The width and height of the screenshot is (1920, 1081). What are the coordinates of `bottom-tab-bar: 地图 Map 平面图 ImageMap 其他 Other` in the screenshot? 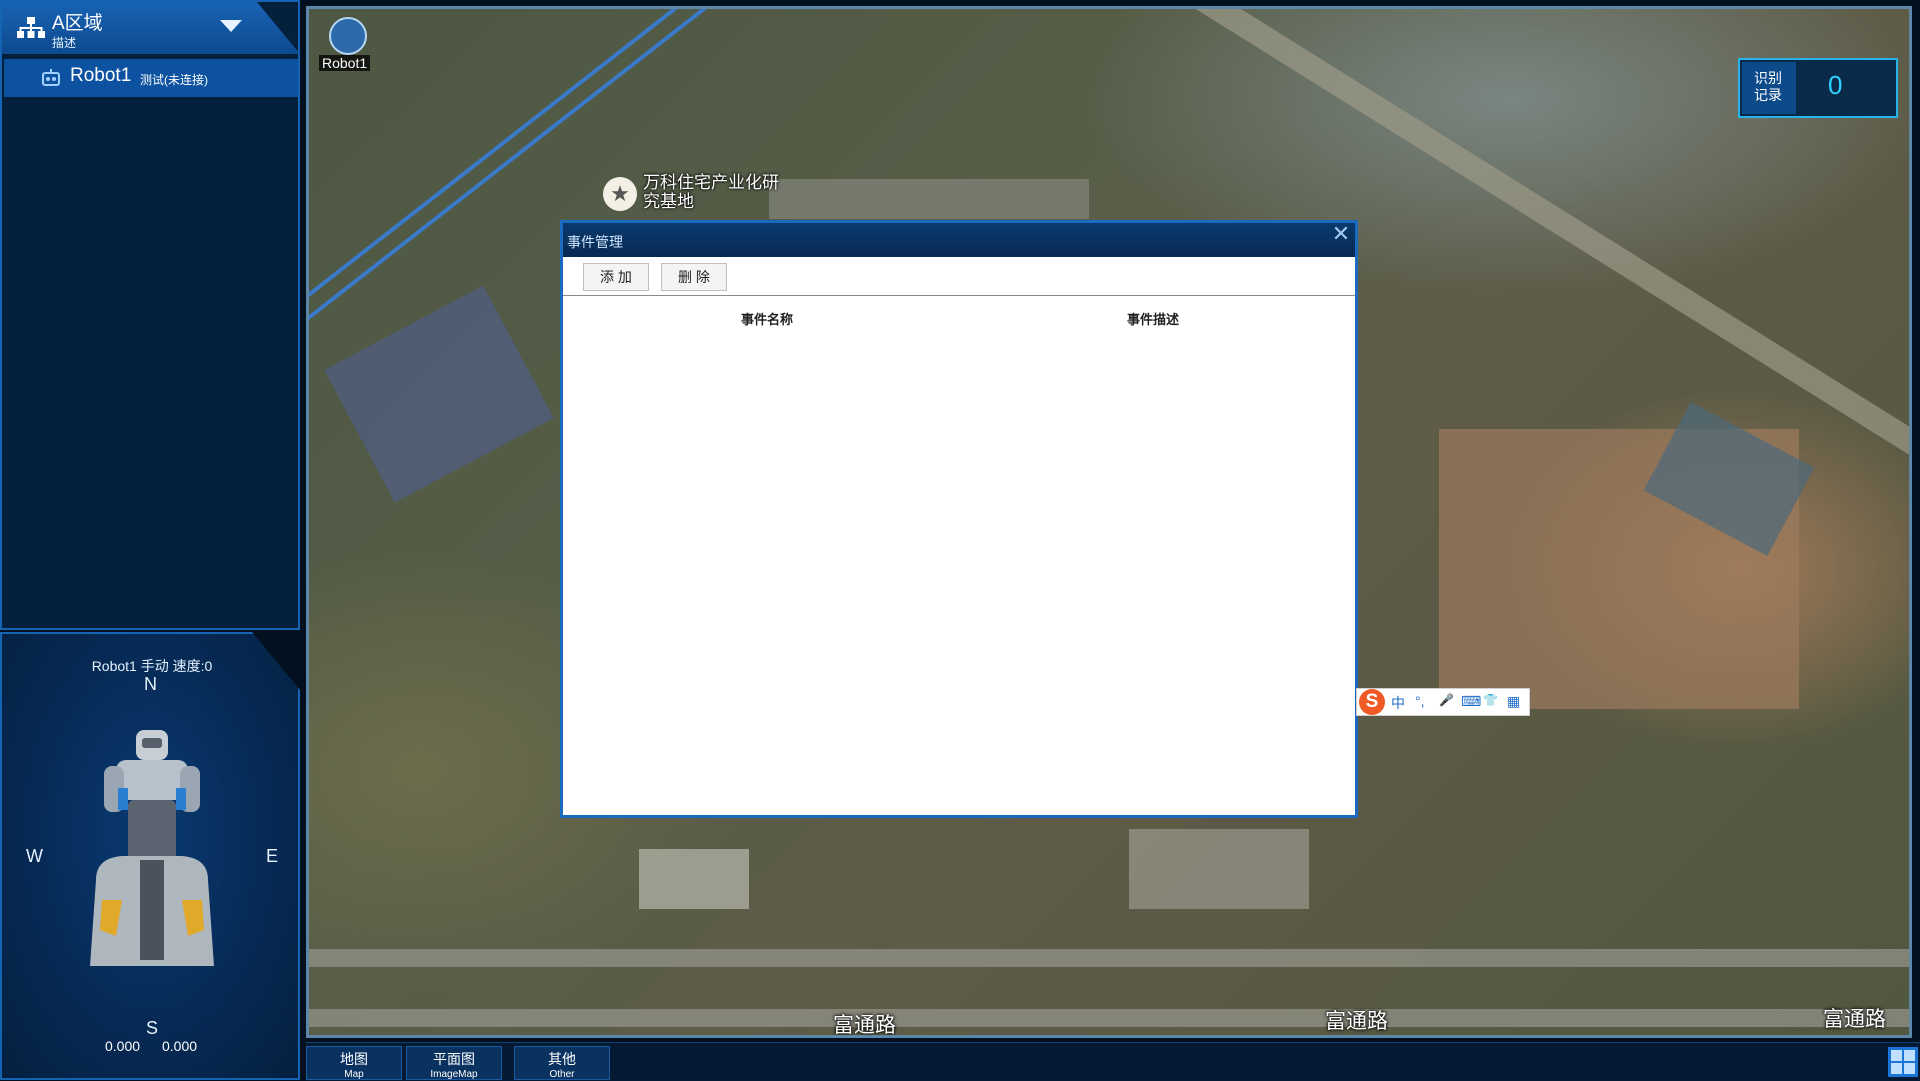 It's located at (1113, 1061).